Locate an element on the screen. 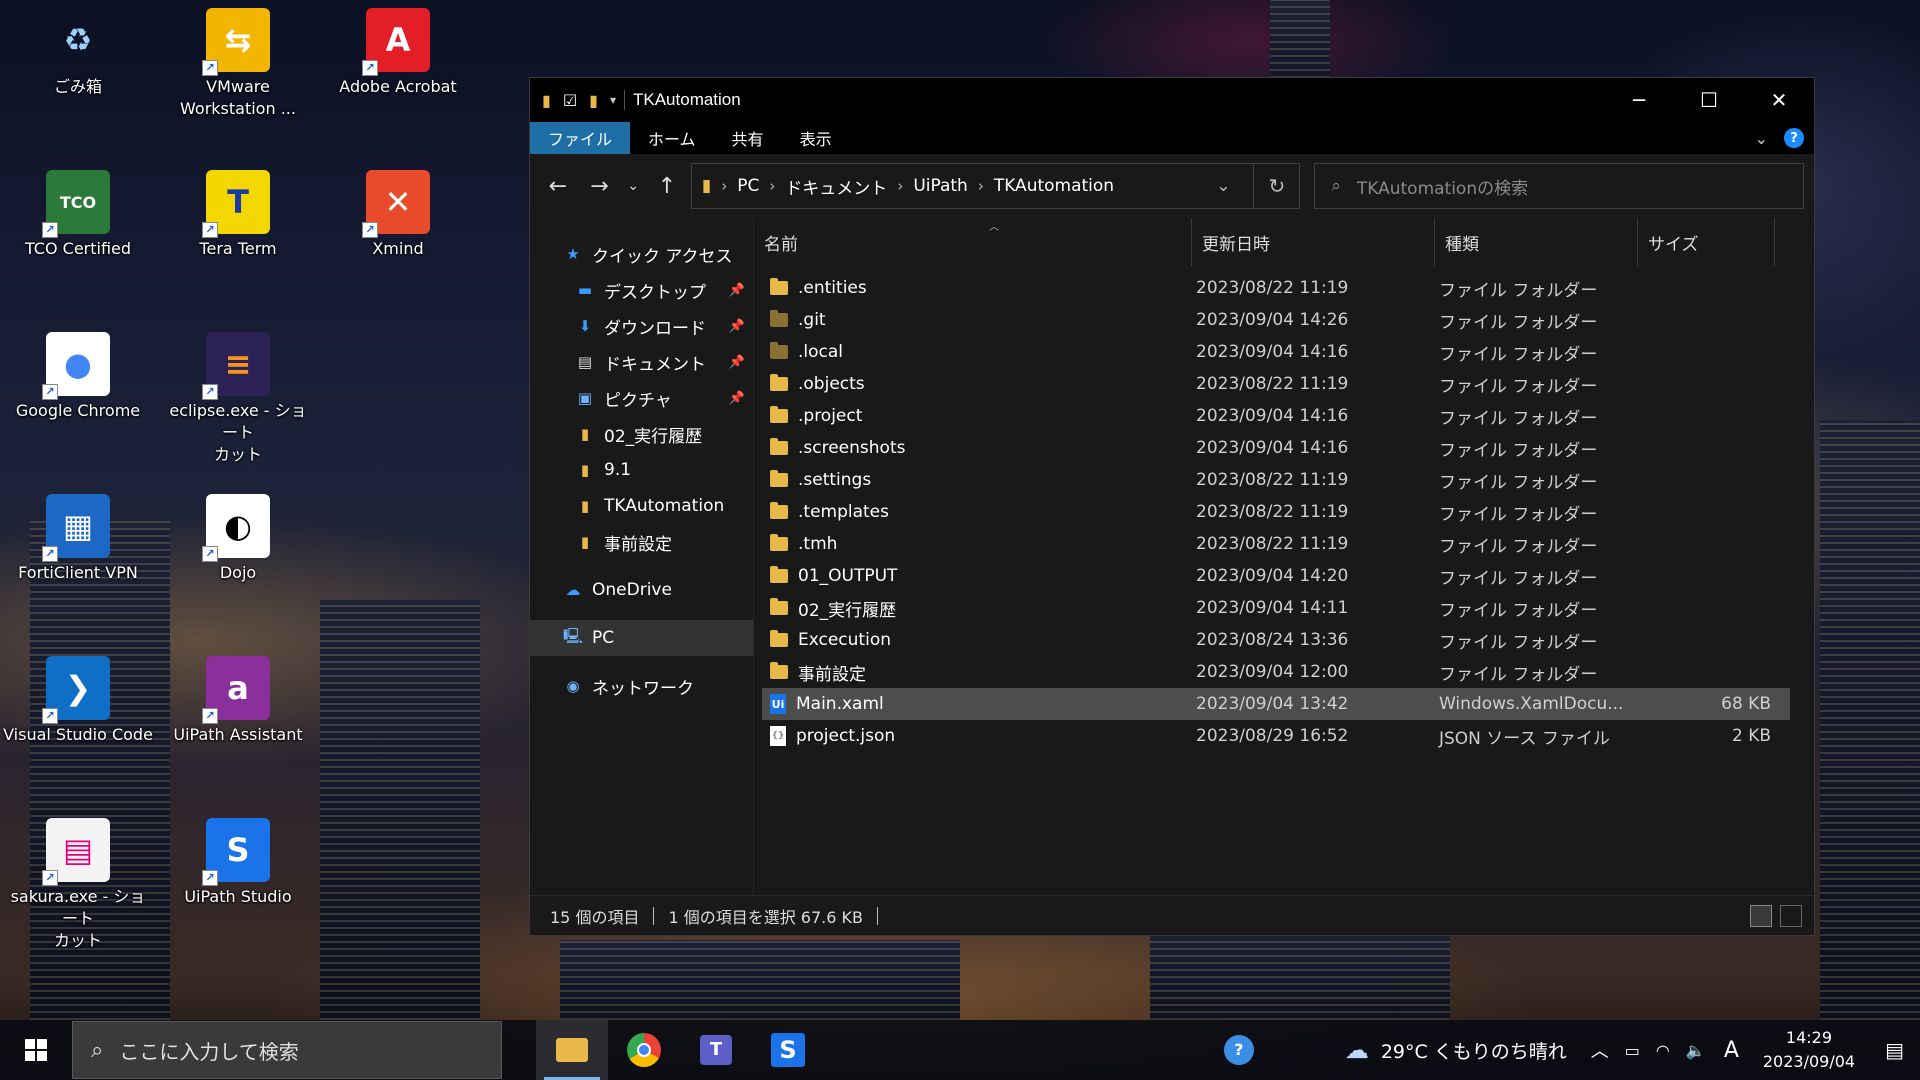  file-row: 02_実行履歴 2023/09/04 14:11 ファイル フォルダー is located at coordinates (1276, 608).